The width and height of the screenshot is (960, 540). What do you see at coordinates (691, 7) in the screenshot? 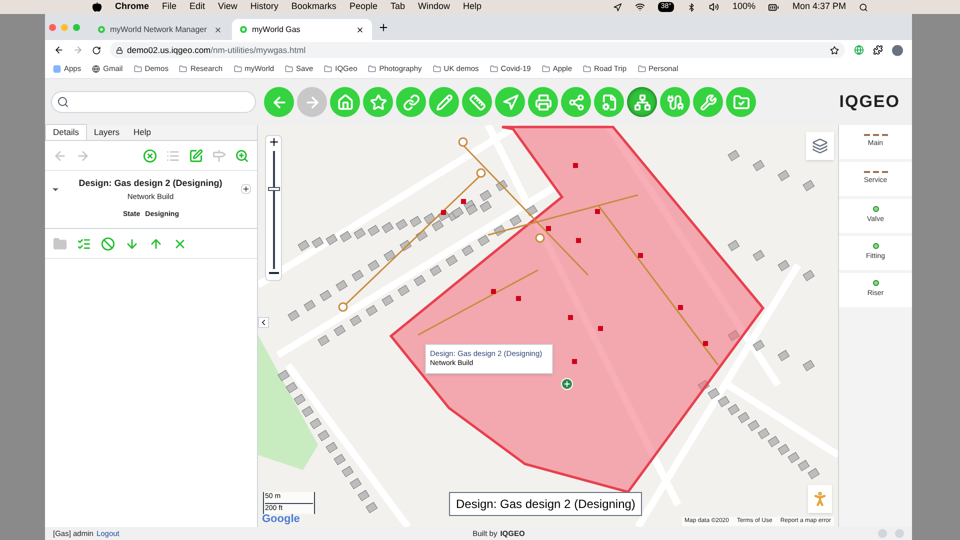
I see `bluetooth-icon` at bounding box center [691, 7].